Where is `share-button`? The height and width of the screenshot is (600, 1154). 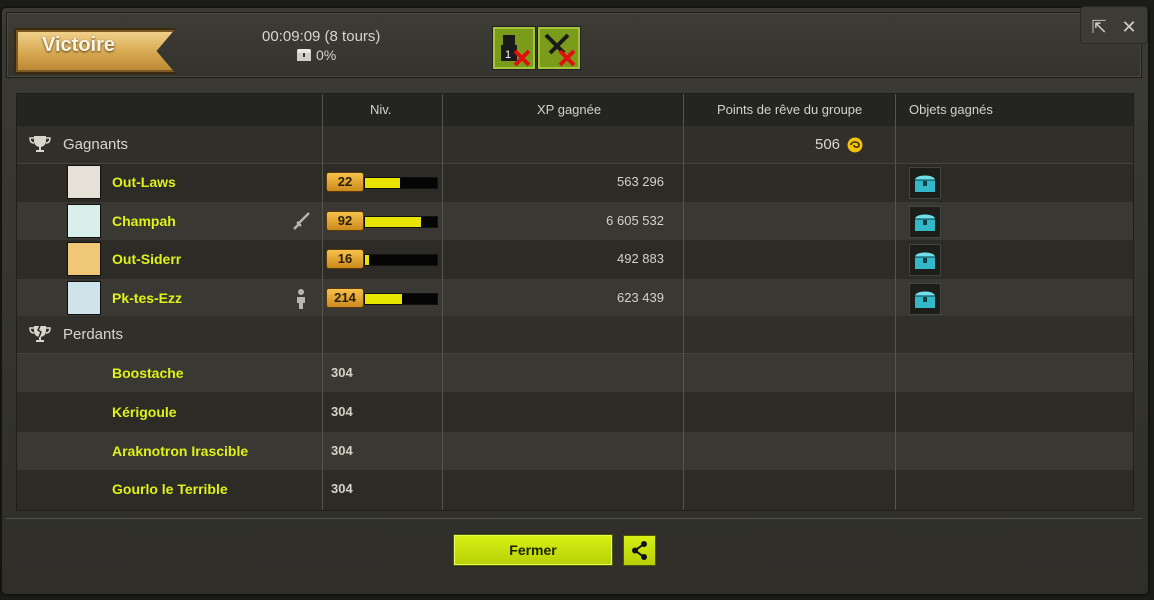
share-button is located at coordinates (639, 550).